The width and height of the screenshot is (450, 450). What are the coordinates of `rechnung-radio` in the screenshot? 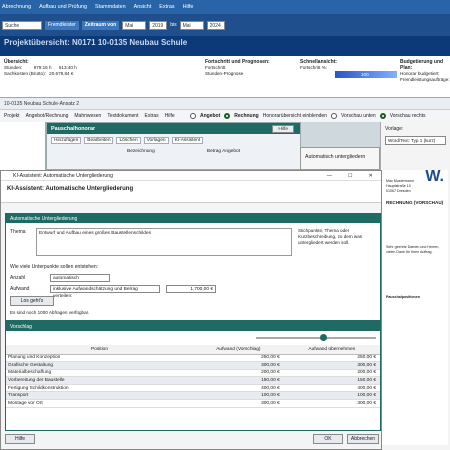 It's located at (227, 116).